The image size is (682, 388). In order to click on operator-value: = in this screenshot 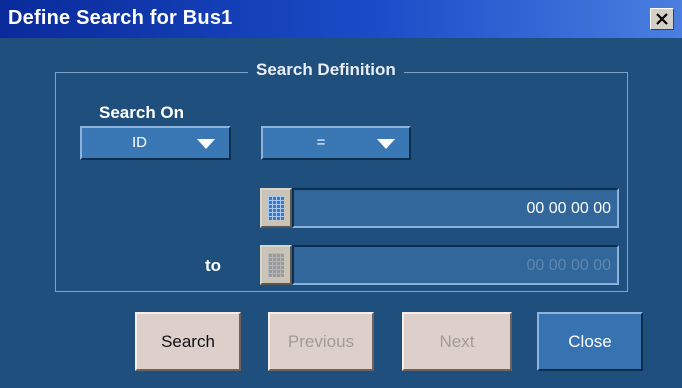, I will do `click(321, 142)`.